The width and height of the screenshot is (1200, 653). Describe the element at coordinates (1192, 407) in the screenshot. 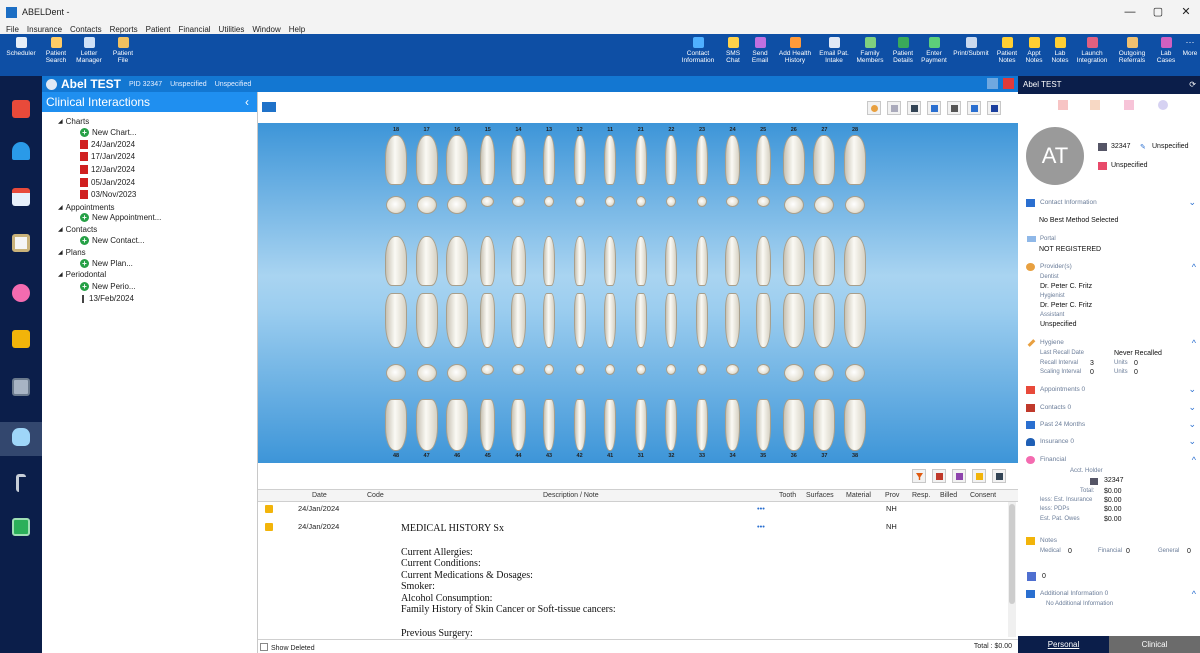

I see `expand-chevron-icon: ⌄` at that location.